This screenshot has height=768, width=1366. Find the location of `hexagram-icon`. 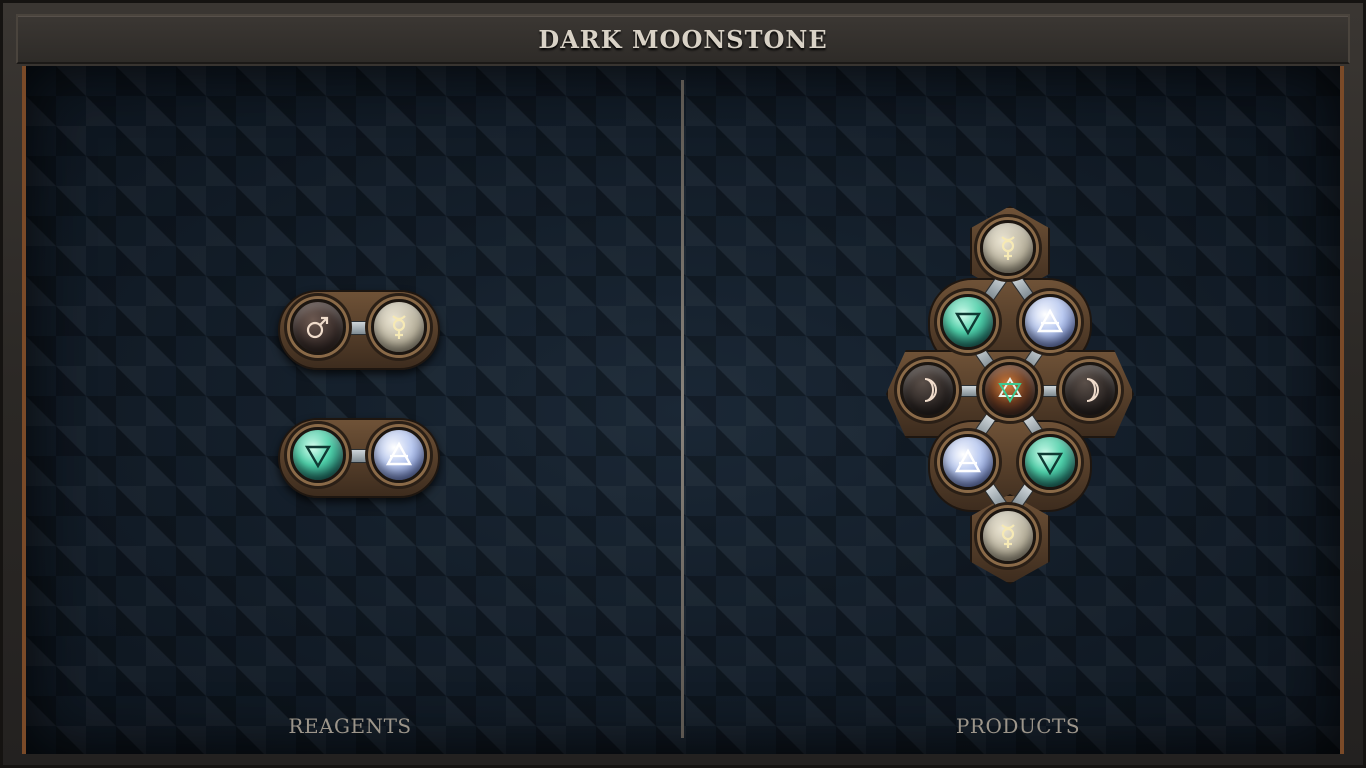

hexagram-icon is located at coordinates (1010, 390).